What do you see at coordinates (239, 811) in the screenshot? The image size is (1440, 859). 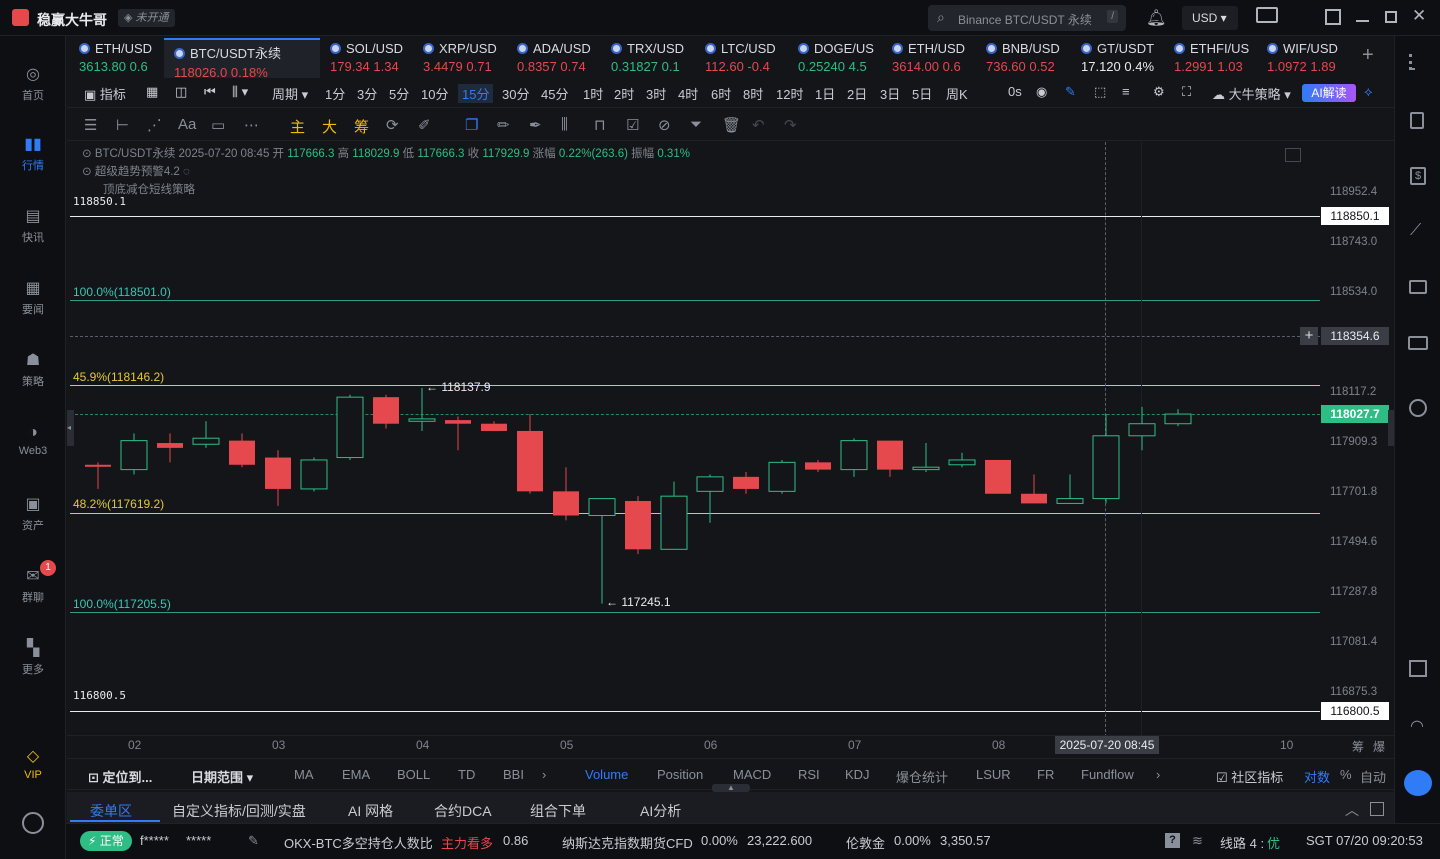 I see `bottom-tab: 自定义指标/回测/实盘` at bounding box center [239, 811].